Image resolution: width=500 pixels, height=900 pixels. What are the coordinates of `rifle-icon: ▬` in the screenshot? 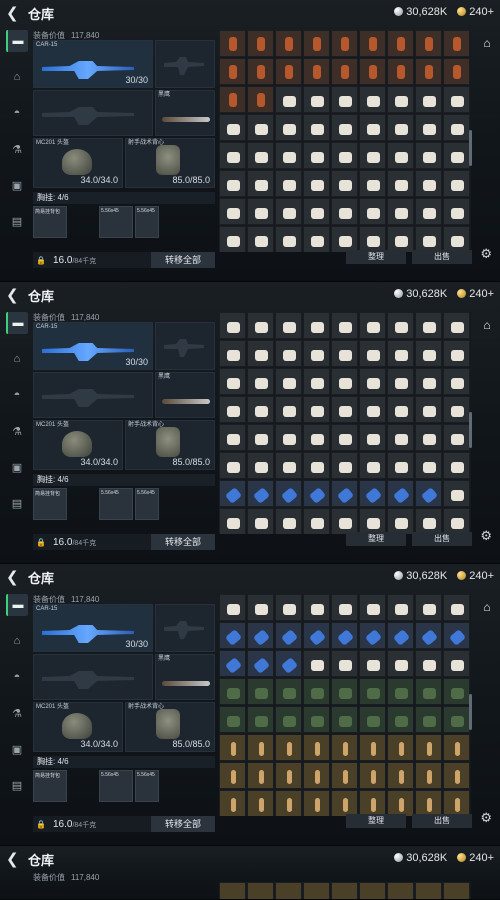 It's located at (17, 41).